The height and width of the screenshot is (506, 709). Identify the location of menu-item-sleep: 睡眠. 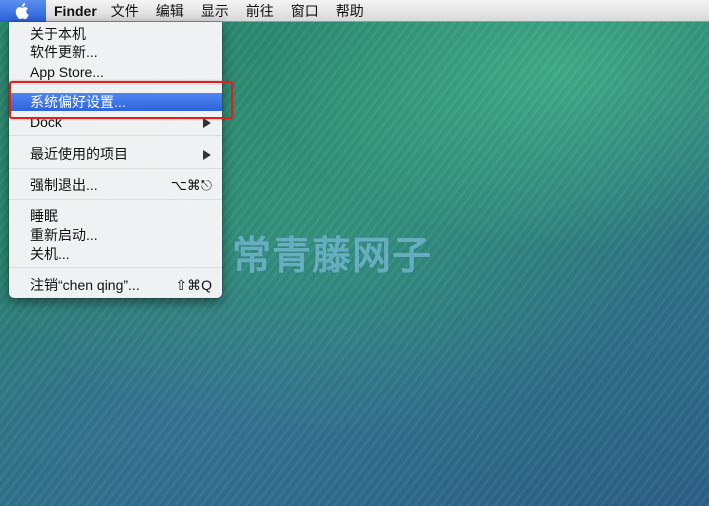
(115, 216).